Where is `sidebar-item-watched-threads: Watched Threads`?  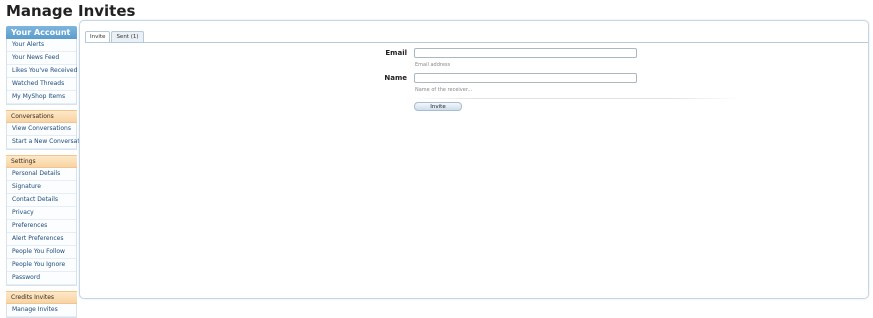
sidebar-item-watched-threads: Watched Threads is located at coordinates (41, 84).